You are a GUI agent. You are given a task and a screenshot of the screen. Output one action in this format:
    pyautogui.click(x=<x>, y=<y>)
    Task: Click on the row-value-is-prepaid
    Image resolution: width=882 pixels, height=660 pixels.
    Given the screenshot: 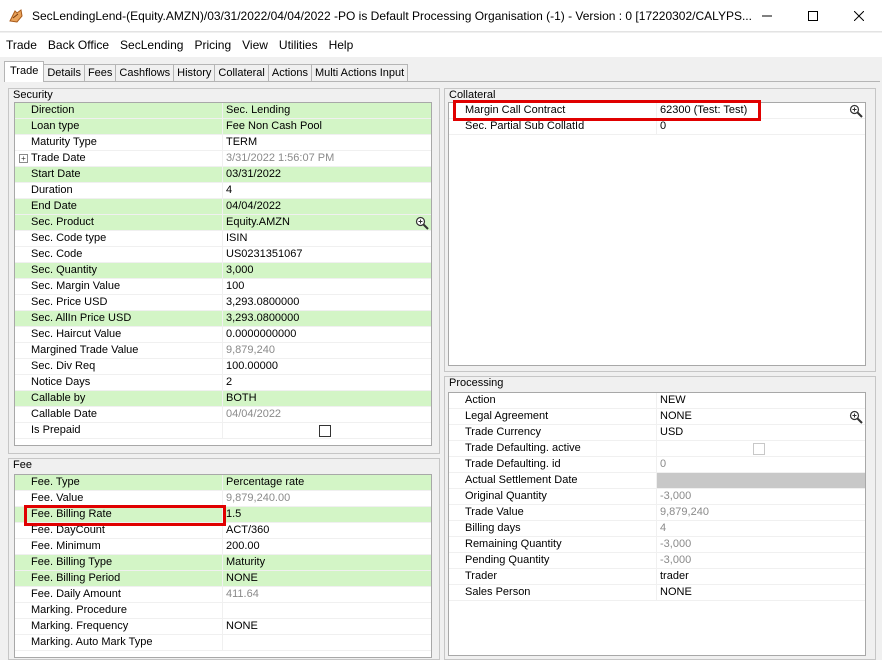 What is the action you would take?
    pyautogui.click(x=327, y=430)
    